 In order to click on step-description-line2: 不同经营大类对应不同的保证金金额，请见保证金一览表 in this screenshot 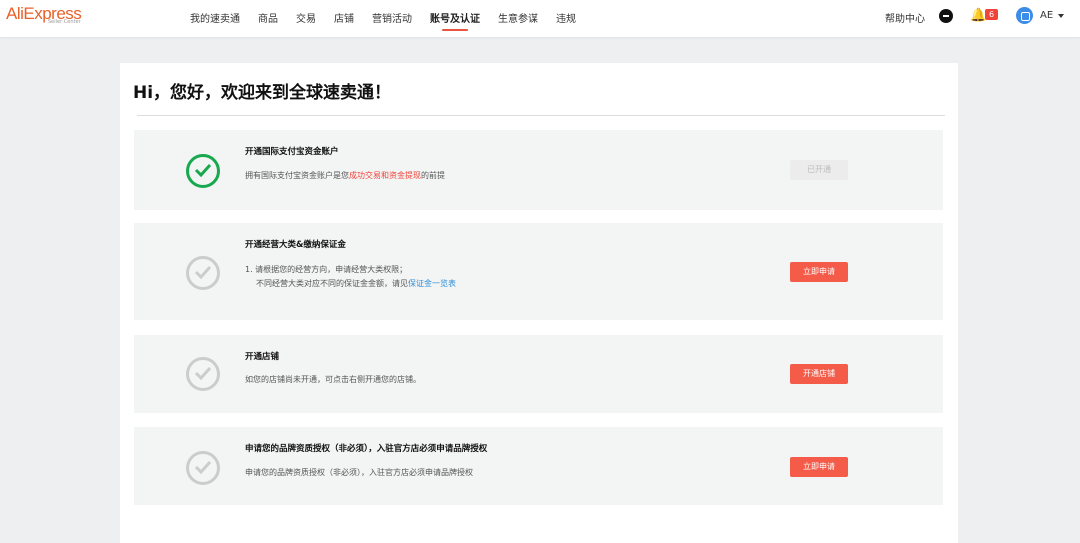, I will do `click(356, 284)`.